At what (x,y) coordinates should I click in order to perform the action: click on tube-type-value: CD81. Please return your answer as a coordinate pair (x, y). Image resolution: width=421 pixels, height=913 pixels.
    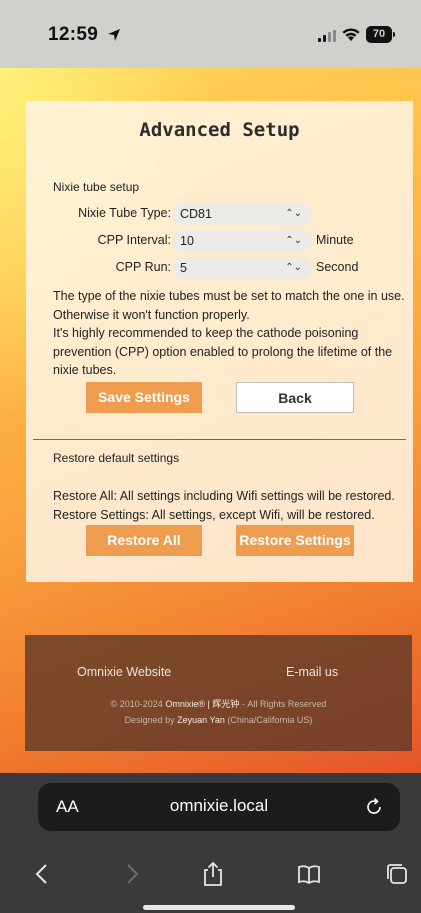
    Looking at the image, I should click on (196, 214).